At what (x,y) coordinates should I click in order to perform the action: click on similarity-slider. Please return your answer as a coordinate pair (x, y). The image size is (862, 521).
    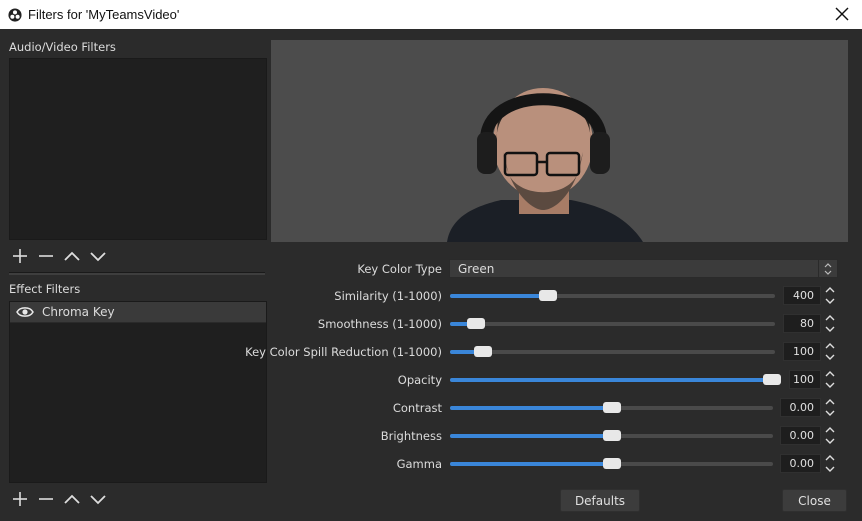
    Looking at the image, I should click on (612, 295).